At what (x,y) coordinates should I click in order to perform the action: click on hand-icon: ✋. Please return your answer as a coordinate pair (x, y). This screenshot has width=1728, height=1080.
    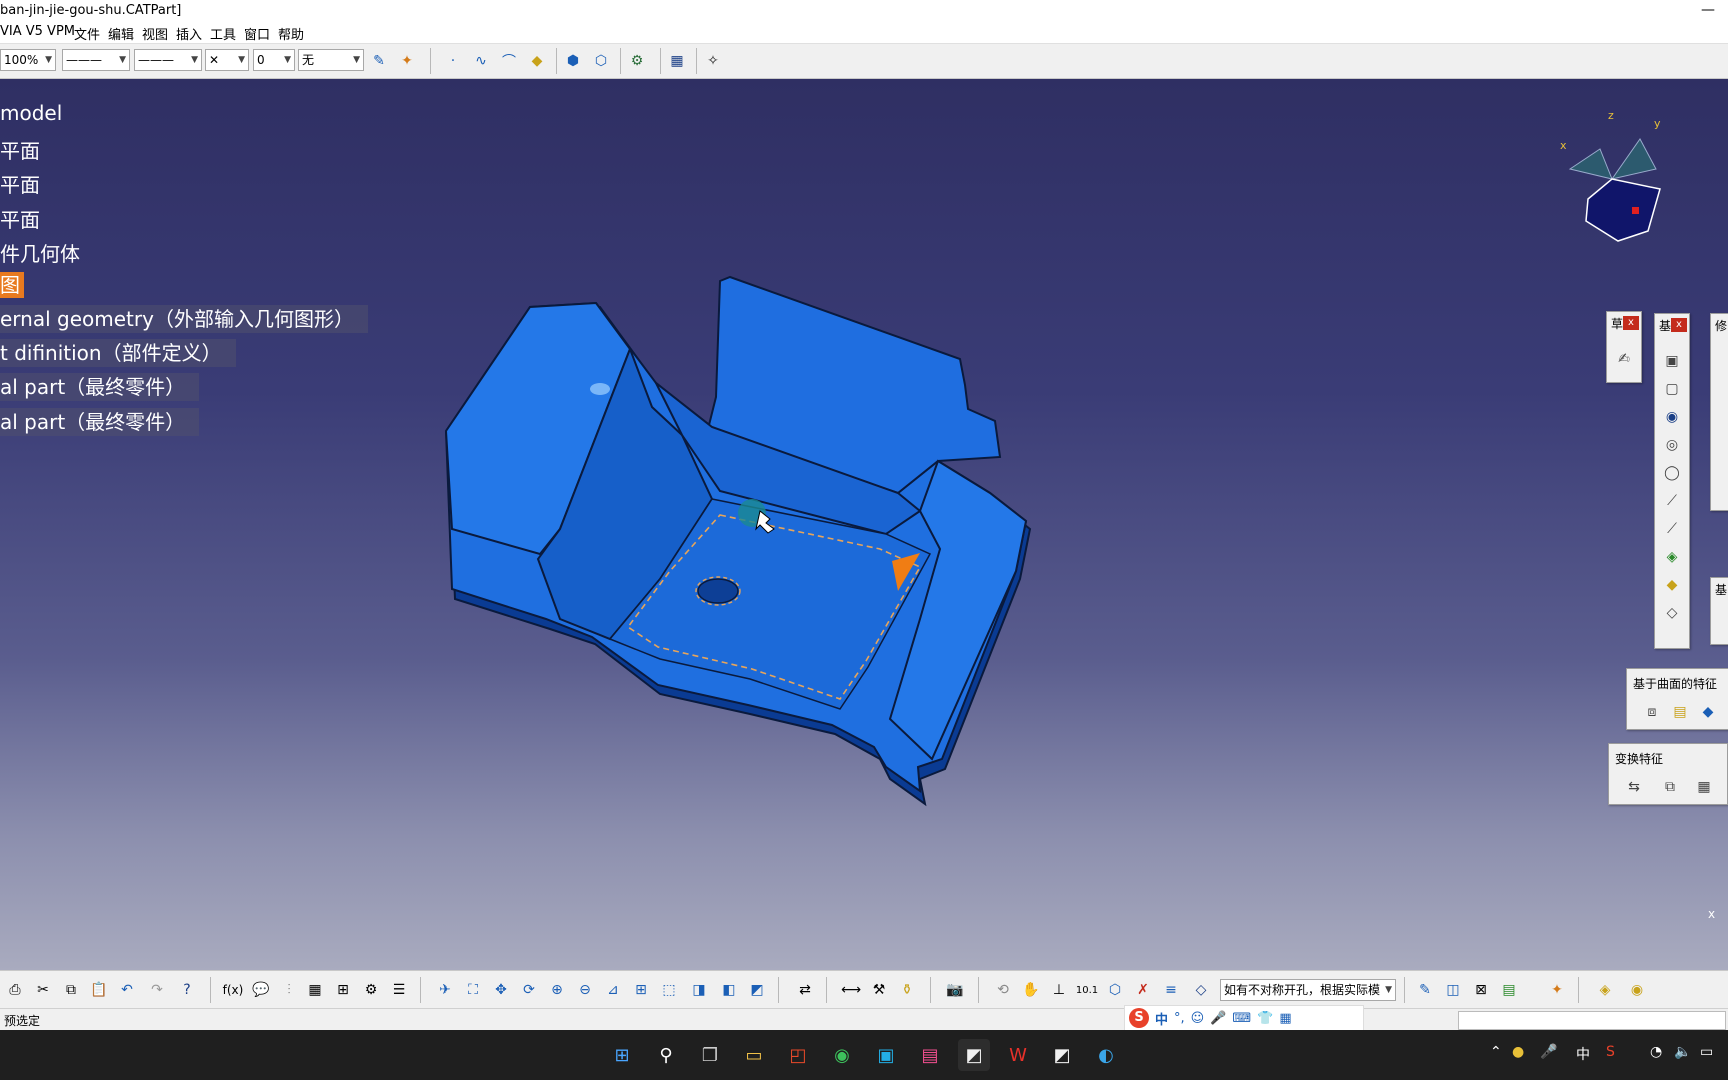
    Looking at the image, I should click on (1031, 990).